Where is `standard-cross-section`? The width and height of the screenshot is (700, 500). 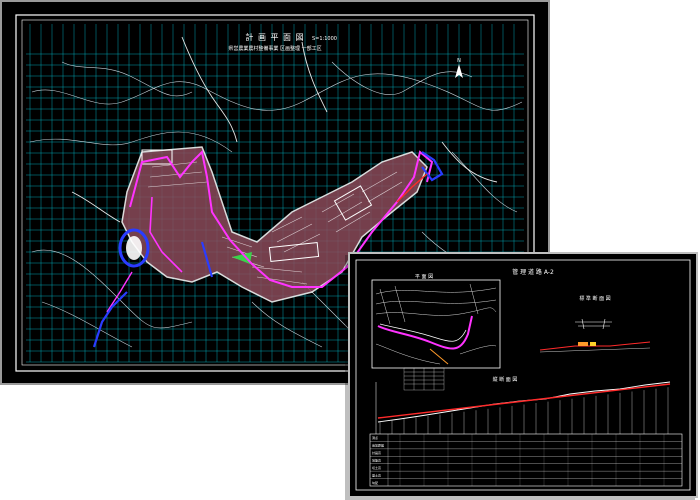 standard-cross-section is located at coordinates (593, 324).